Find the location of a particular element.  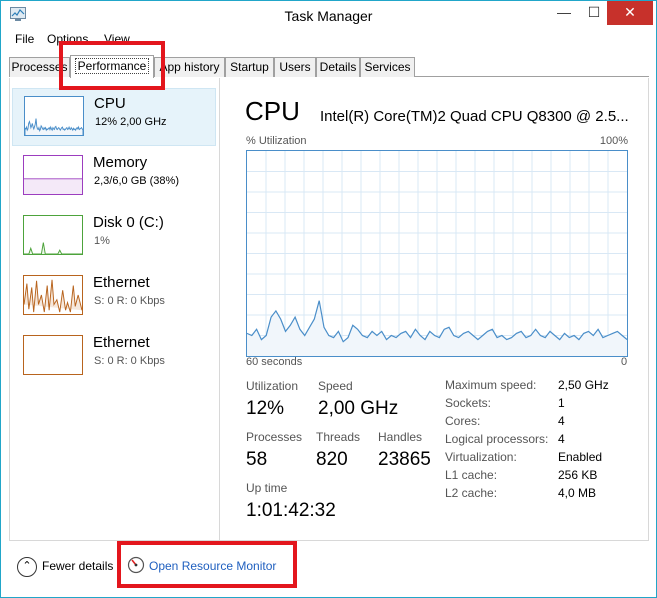

sidebar-item-ethernet-1: Ethernet S: 0 R: 0 Kbps is located at coordinates (114, 297).